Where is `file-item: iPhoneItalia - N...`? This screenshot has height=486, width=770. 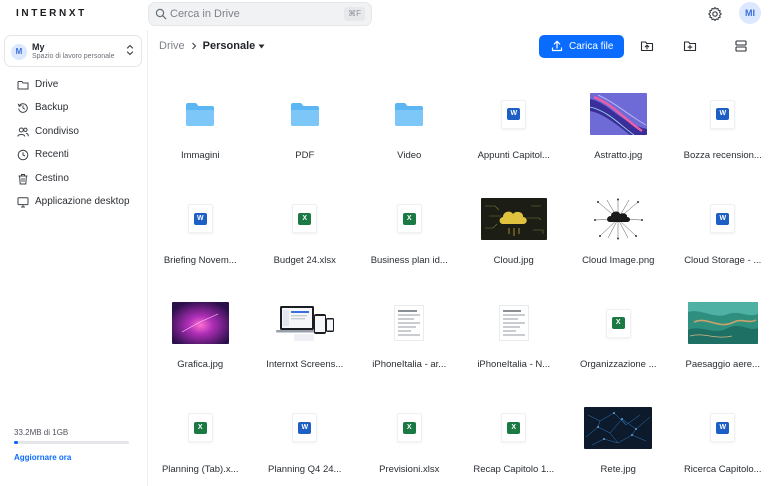
file-item: iPhoneItalia - N... is located at coordinates (514, 331).